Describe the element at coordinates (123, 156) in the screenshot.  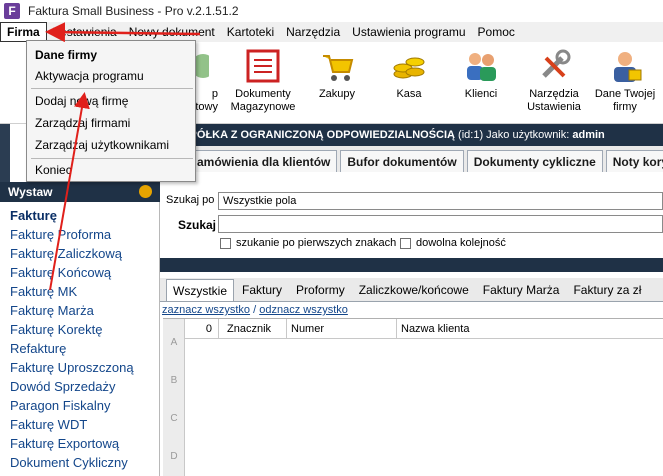
I see `annotation-arrows` at that location.